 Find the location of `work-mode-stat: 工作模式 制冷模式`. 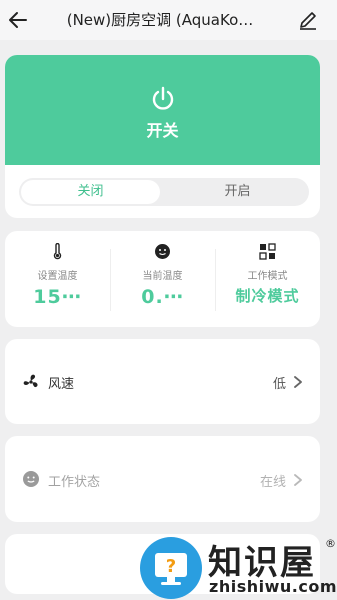

work-mode-stat: 工作模式 制冷模式 is located at coordinates (267, 279).